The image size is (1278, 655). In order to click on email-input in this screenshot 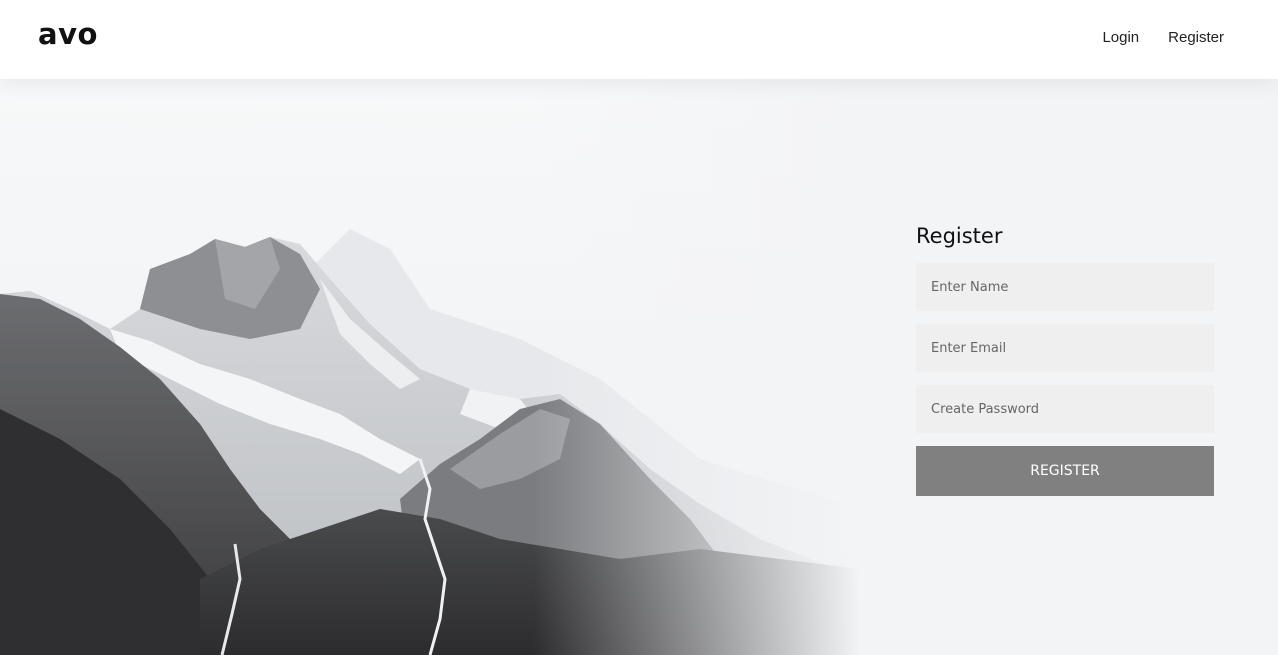, I will do `click(1065, 348)`.